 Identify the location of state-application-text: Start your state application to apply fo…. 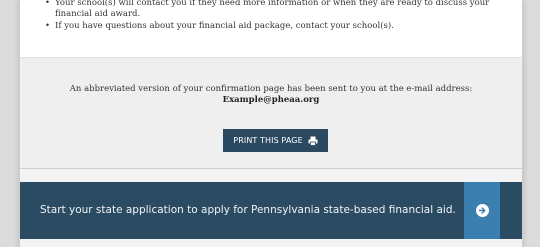
(248, 210).